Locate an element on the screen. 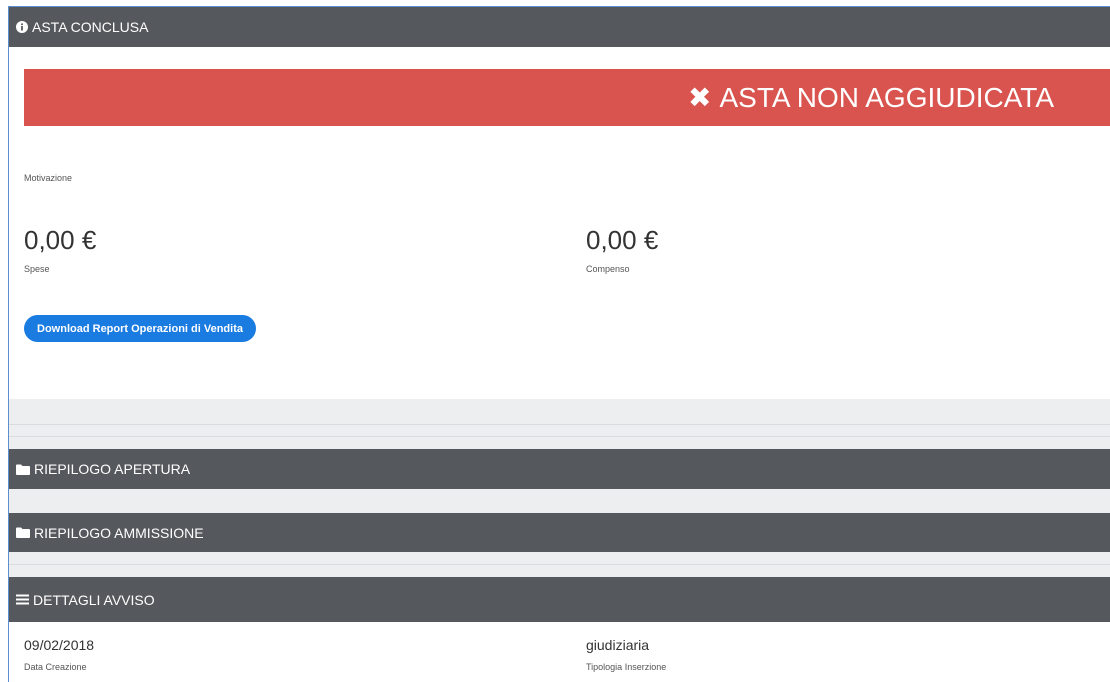 The height and width of the screenshot is (682, 1110). dettagli-avviso-header: DETTAGLI AVVISO is located at coordinates (559, 599).